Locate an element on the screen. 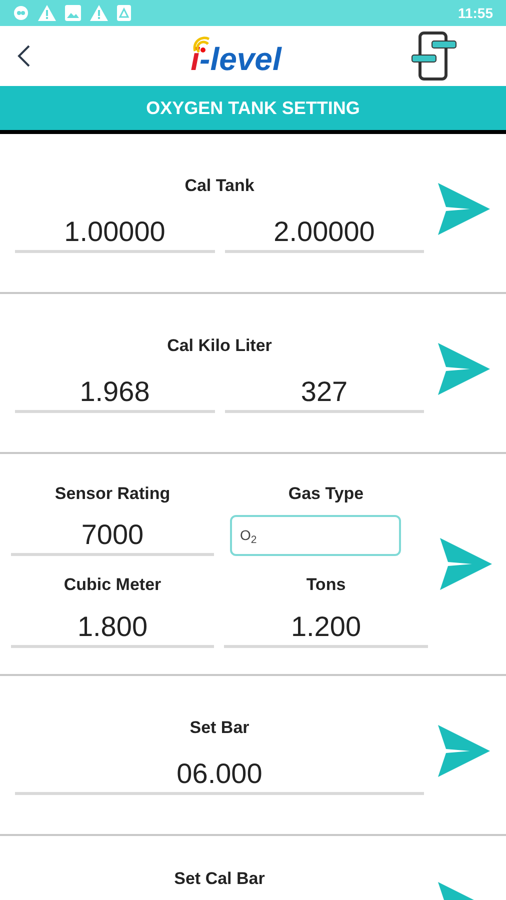 This screenshot has width=506, height=900. value-field: 327 is located at coordinates (324, 390).